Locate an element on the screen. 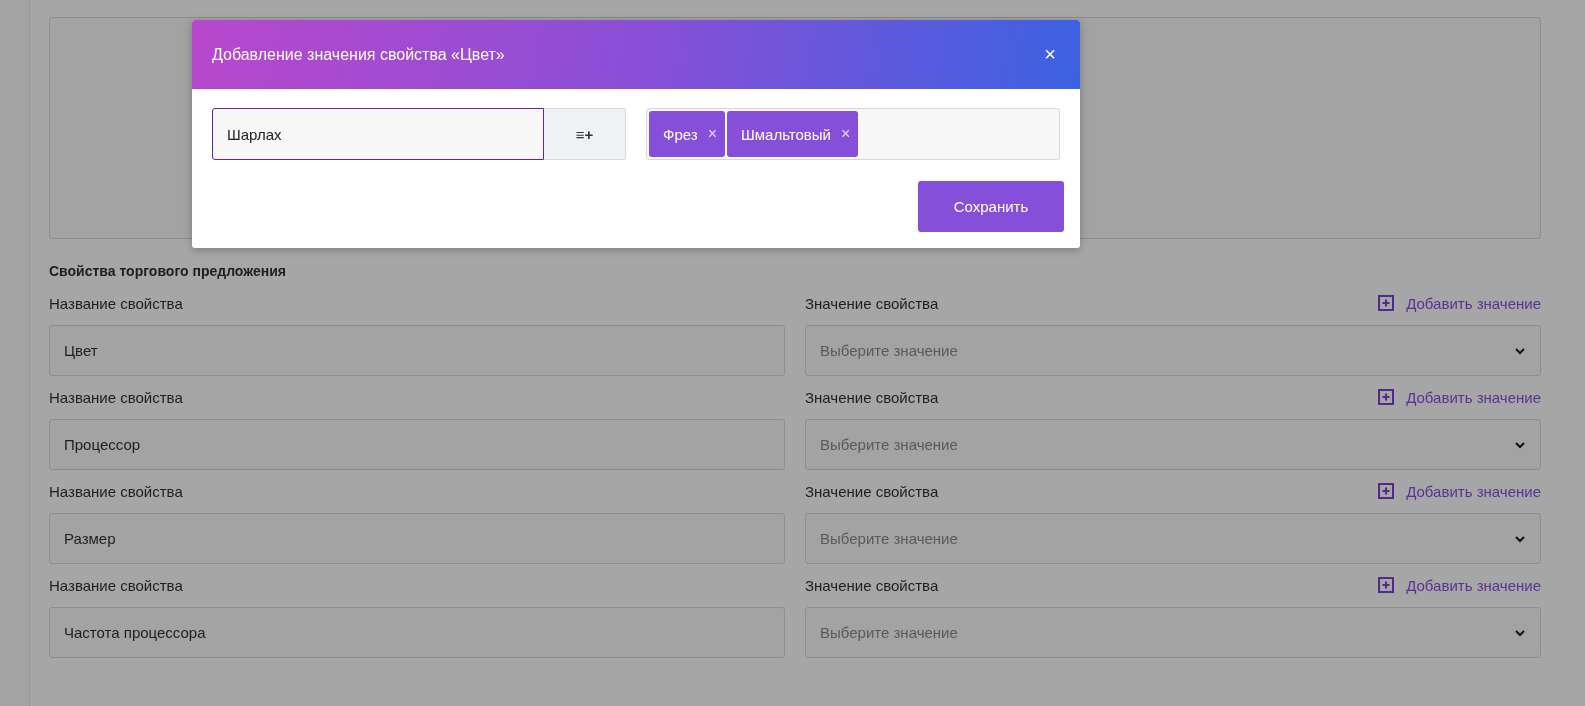  value-tag: Шмальтовый × is located at coordinates (793, 134).